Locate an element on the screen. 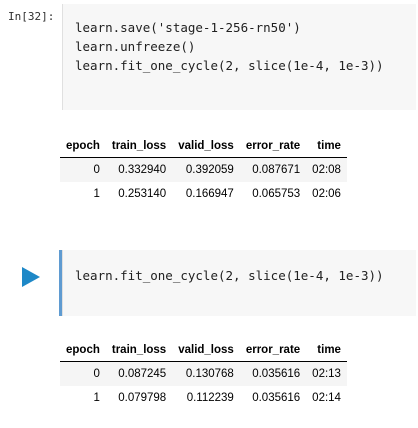 This screenshot has width=418, height=428. table-row: 1 0.079798 0.112239 0.035616 02:14 is located at coordinates (203, 398).